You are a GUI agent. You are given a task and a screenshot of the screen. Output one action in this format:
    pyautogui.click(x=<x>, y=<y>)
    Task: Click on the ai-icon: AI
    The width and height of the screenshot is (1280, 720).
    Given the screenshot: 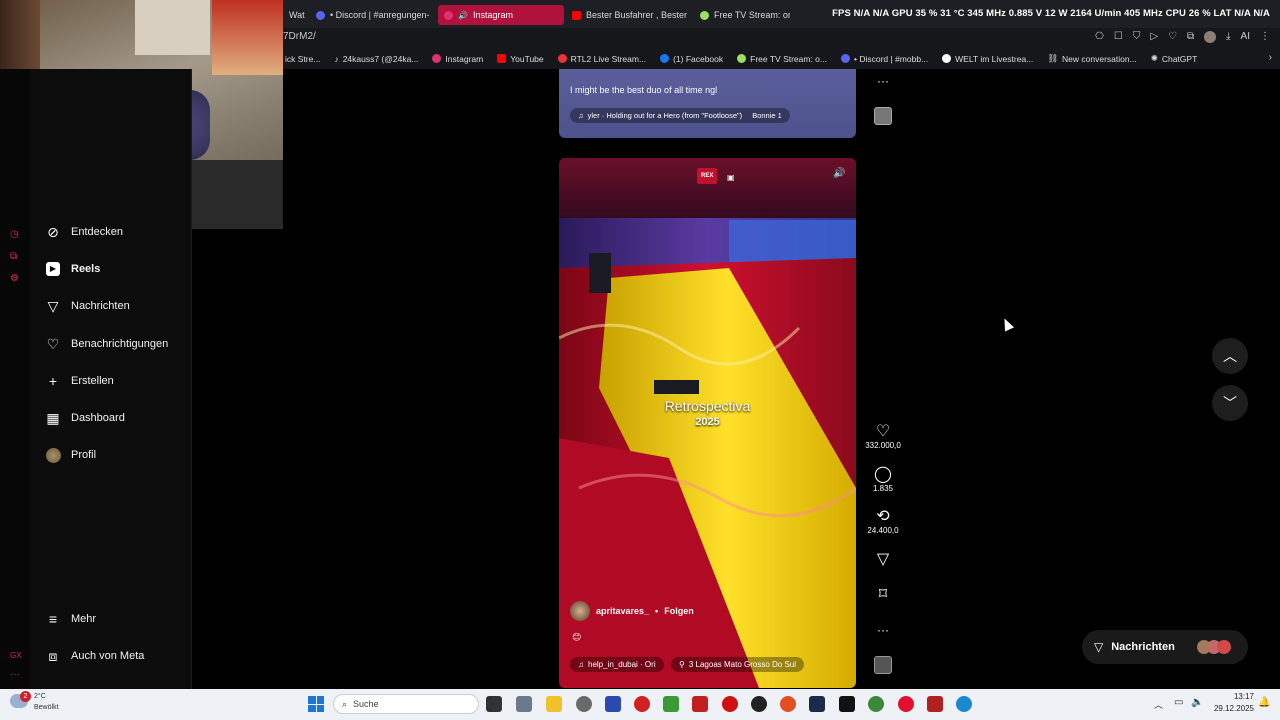 What is the action you would take?
    pyautogui.click(x=1245, y=37)
    